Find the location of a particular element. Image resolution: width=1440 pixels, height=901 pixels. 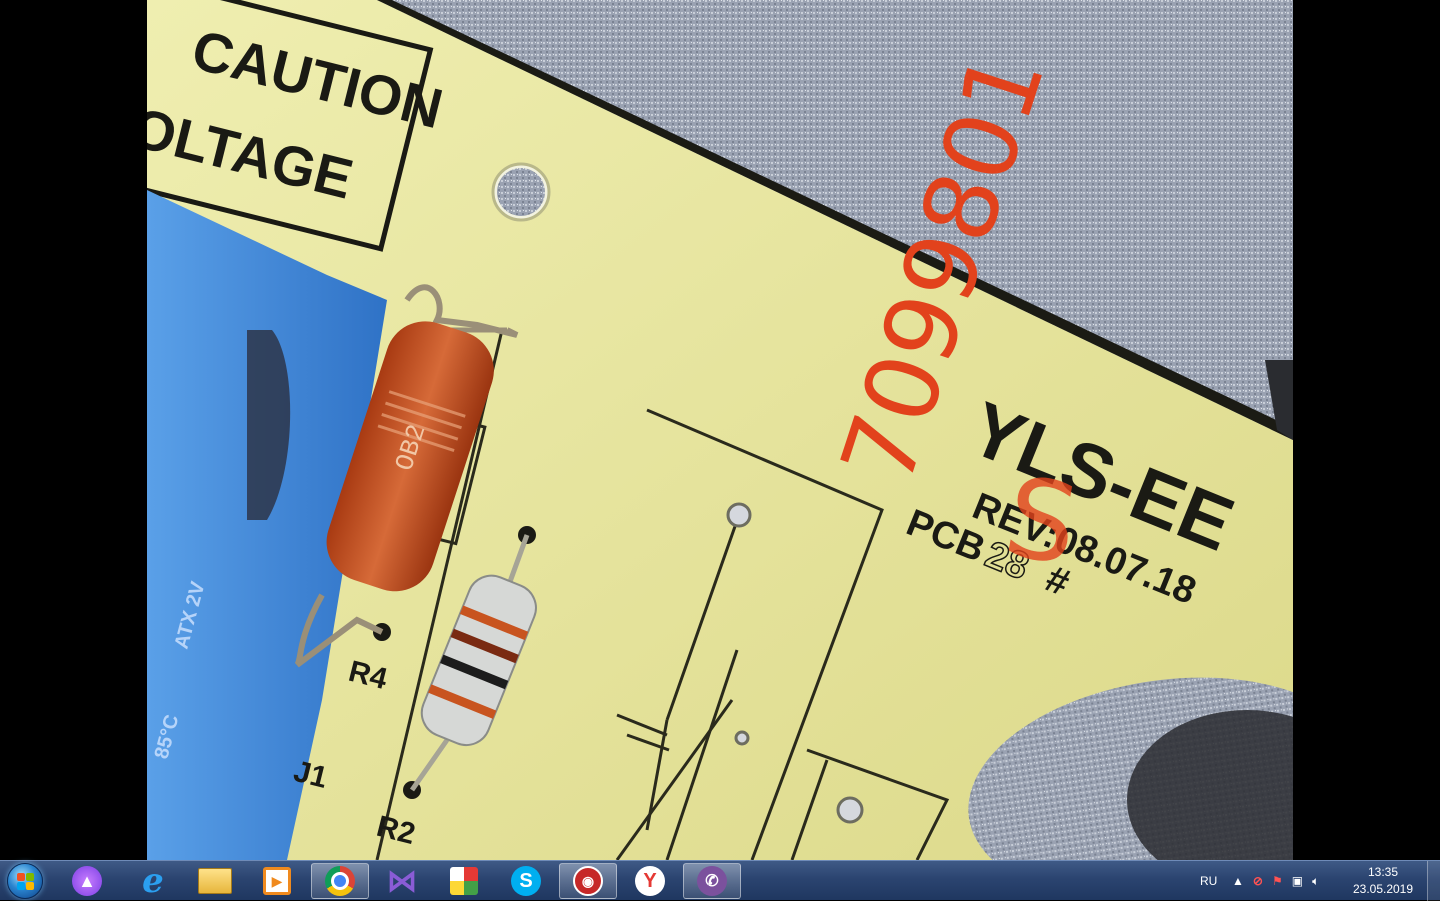

visual-studio-icon: ⋈ is located at coordinates (402, 881).